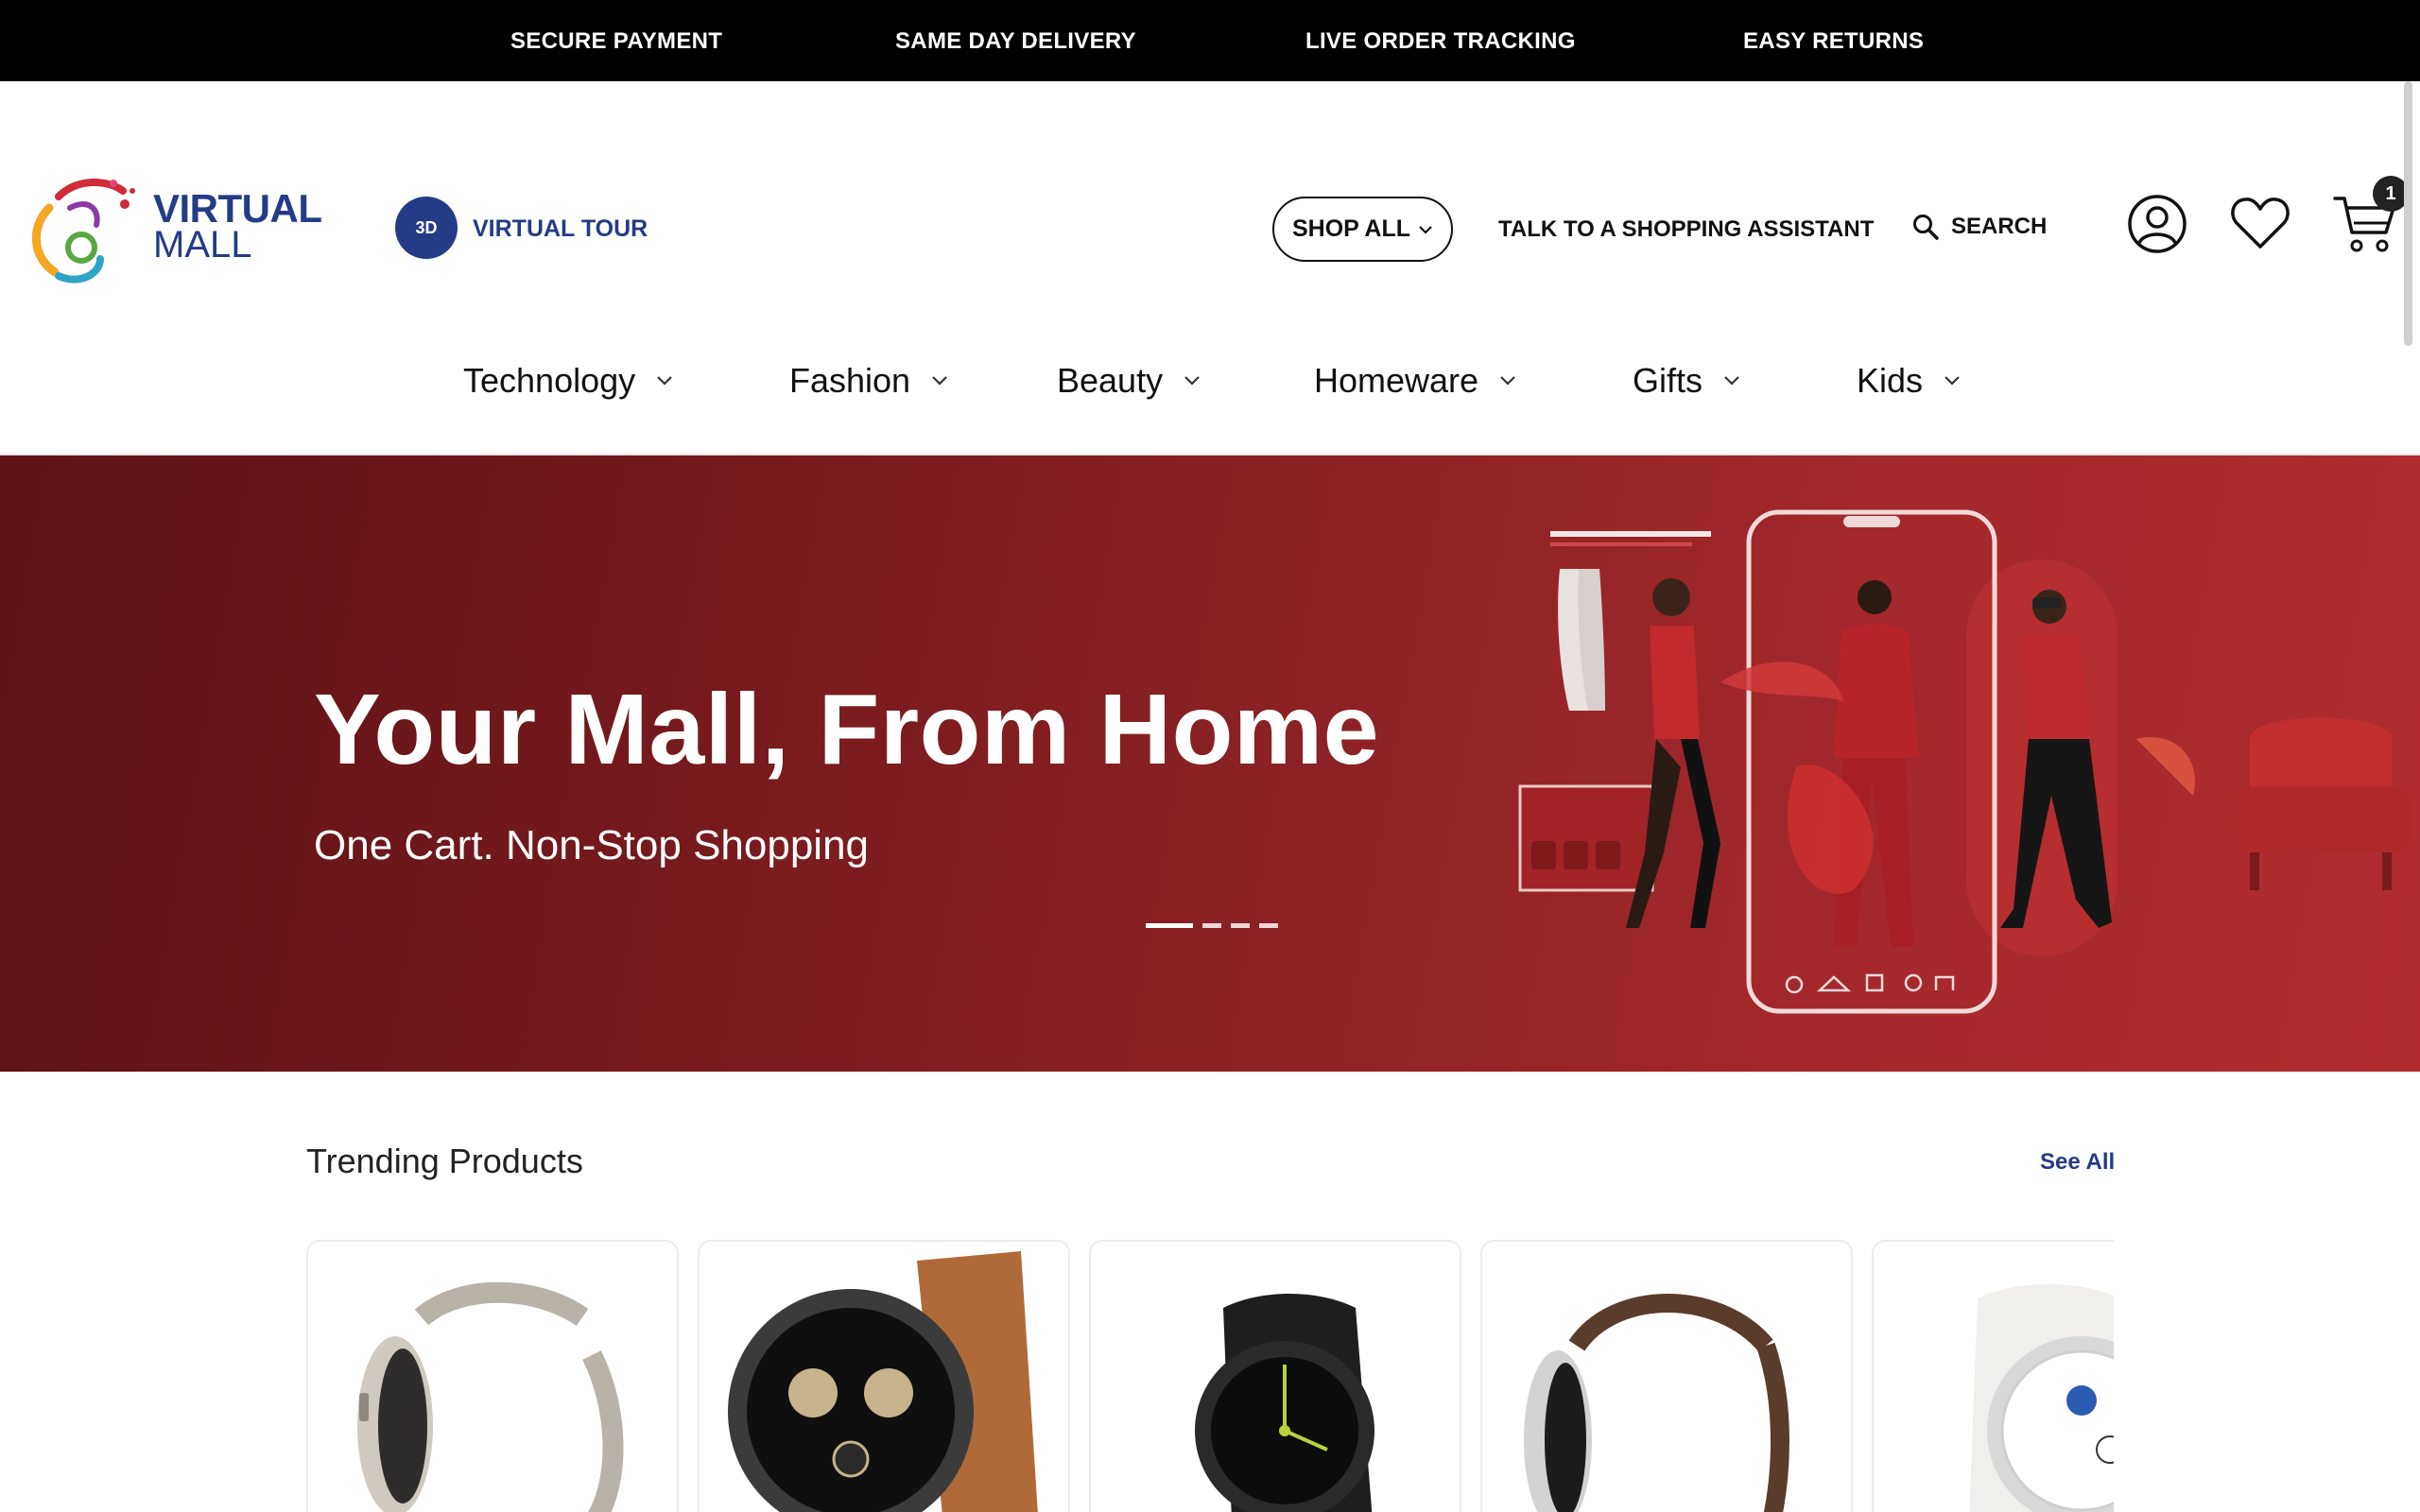 The width and height of the screenshot is (2420, 1512). I want to click on benefit-same-day-delivery: SAME DAY DELIVERY, so click(1015, 41).